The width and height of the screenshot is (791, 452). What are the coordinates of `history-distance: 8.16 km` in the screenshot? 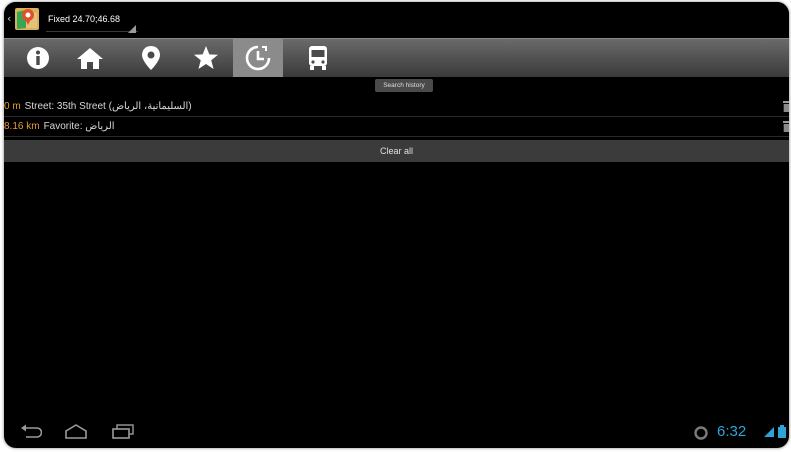 It's located at (22, 126).